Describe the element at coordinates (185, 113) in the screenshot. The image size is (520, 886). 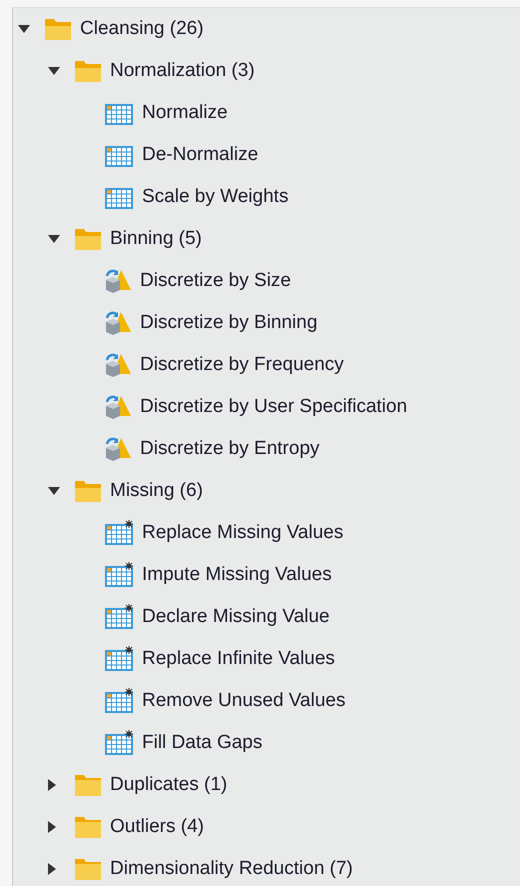
I see `operator-label: Normalize` at that location.